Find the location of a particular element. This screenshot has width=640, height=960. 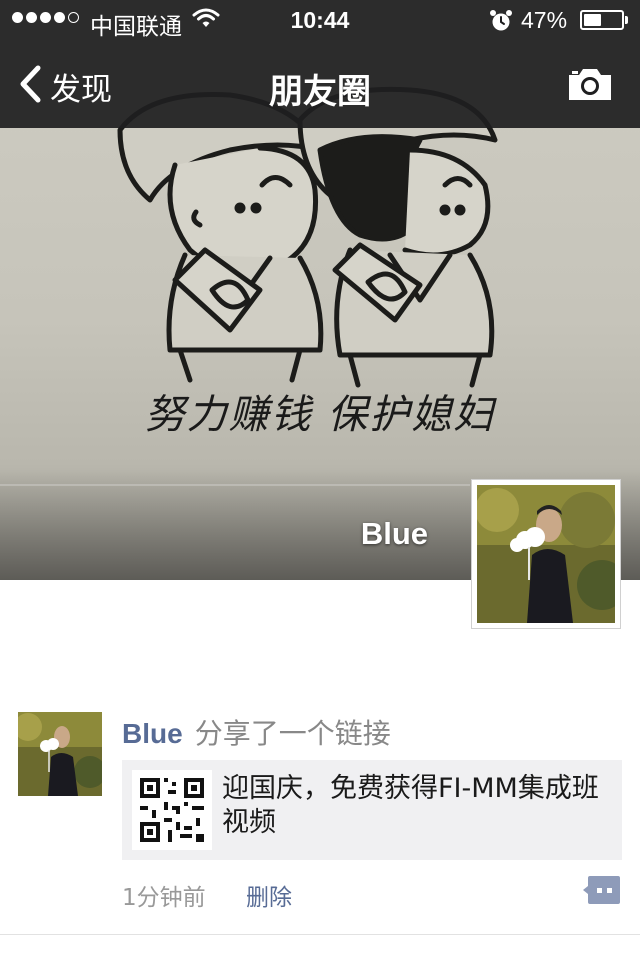

profile-avatar is located at coordinates (549, 554).